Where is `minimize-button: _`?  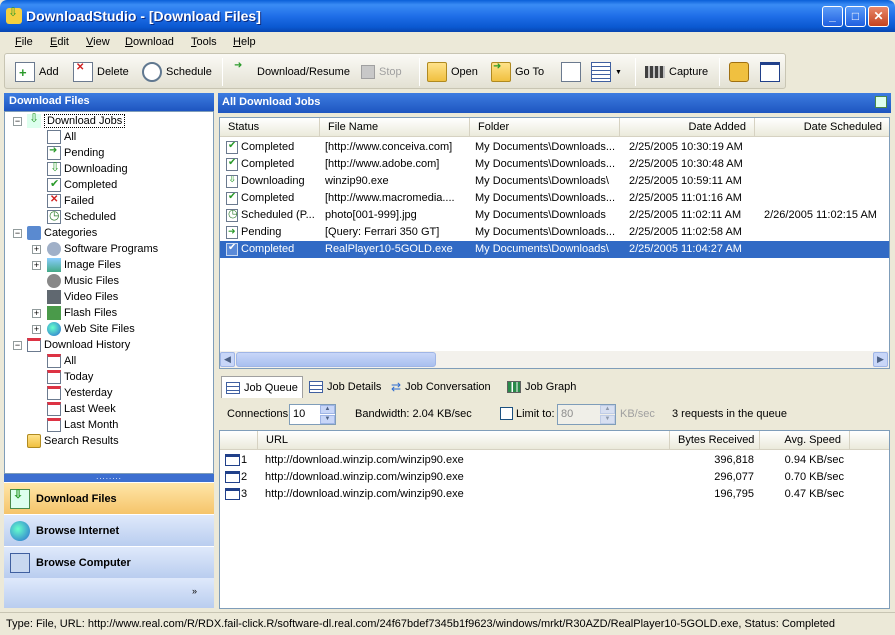
minimize-button: _ is located at coordinates (832, 16).